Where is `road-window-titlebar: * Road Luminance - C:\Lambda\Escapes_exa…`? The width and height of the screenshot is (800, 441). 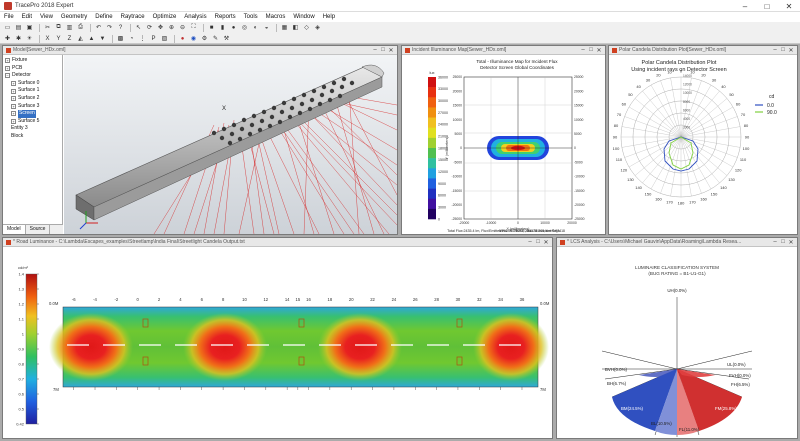 road-window-titlebar: * Road Luminance - C:\Lambda\Escapes_exa… is located at coordinates (277, 242).